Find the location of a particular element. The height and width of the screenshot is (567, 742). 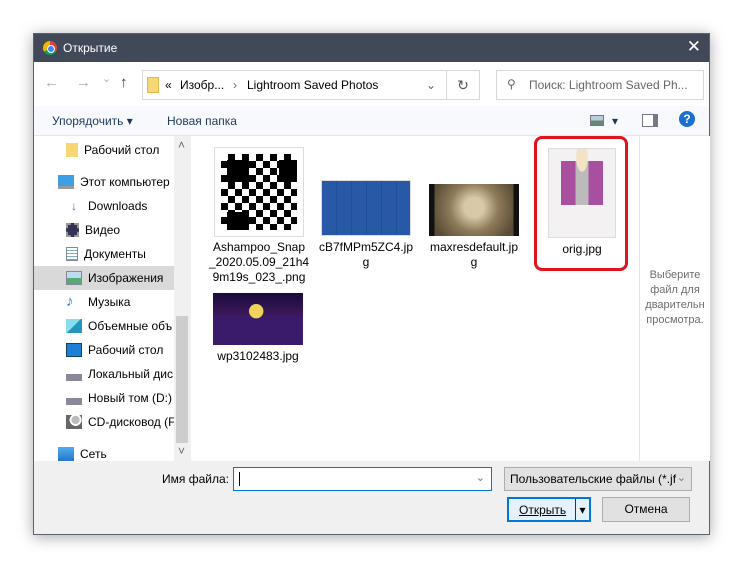

sidebar-item-label: Этот компьютер is located at coordinates (125, 182).